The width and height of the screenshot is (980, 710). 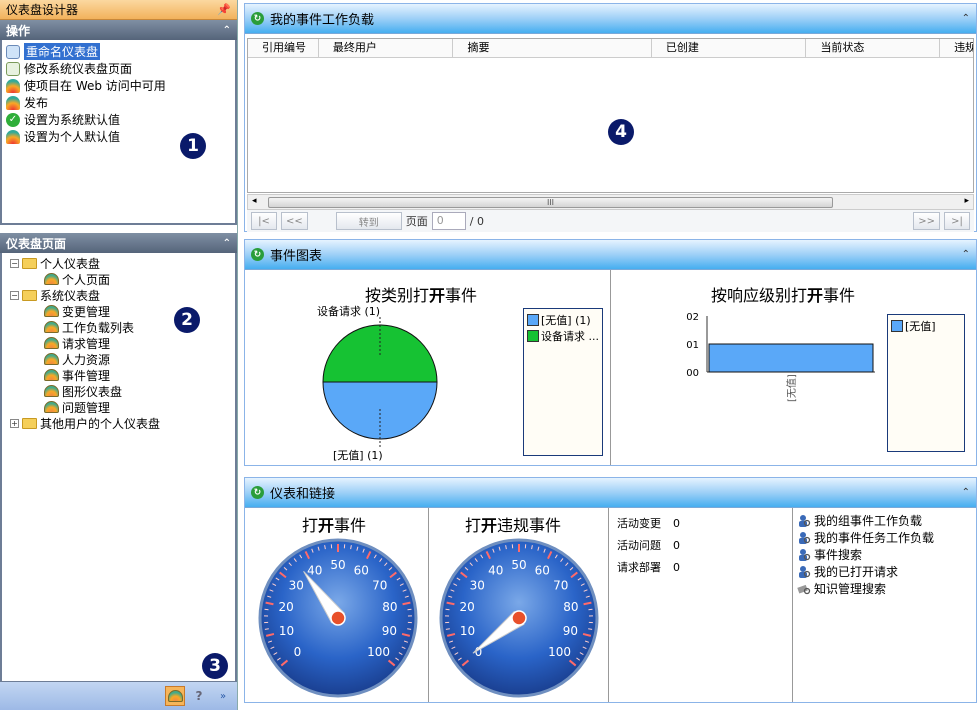 What do you see at coordinates (926, 383) in the screenshot?
I see `bar-legend: [无值]` at bounding box center [926, 383].